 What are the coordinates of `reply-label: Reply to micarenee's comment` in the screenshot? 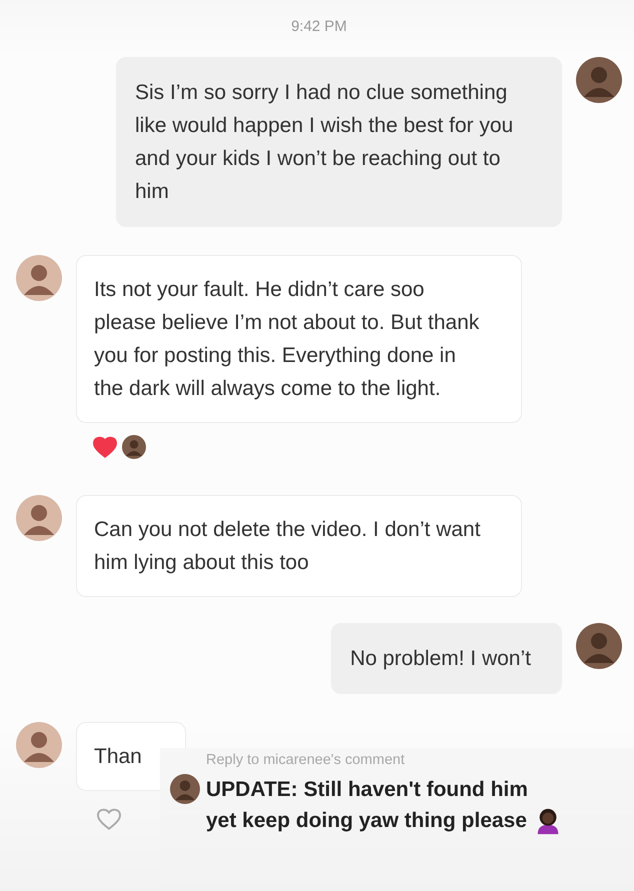 It's located at (306, 760).